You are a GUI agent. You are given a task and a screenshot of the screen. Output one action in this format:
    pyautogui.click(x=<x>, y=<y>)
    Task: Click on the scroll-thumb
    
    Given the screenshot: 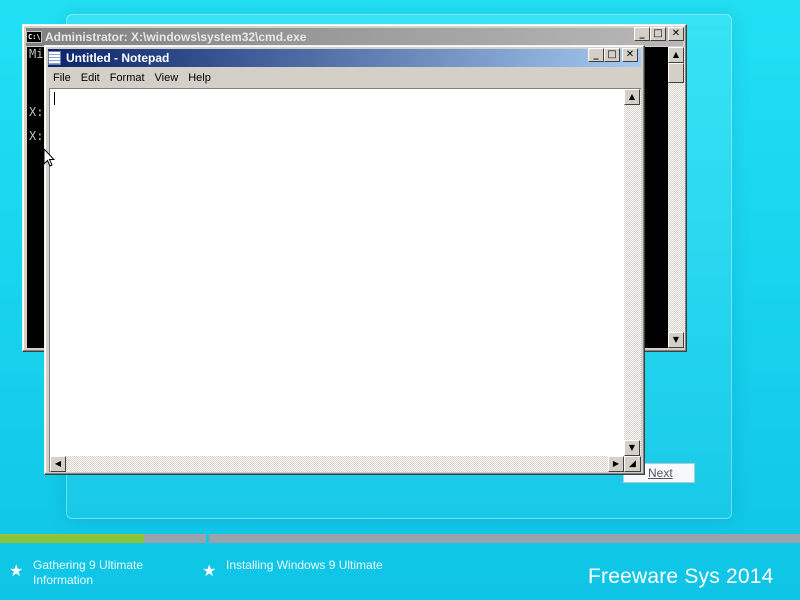 What is the action you would take?
    pyautogui.click(x=676, y=73)
    